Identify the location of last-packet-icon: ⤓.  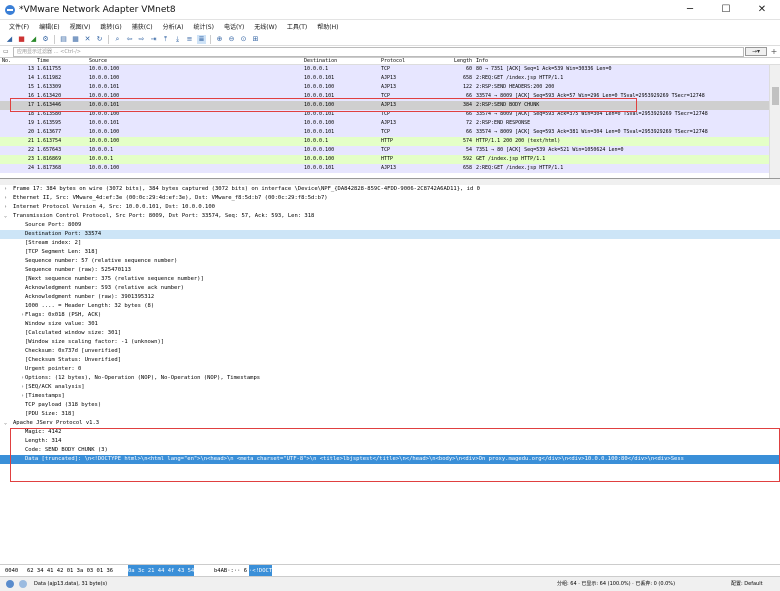
(177, 39).